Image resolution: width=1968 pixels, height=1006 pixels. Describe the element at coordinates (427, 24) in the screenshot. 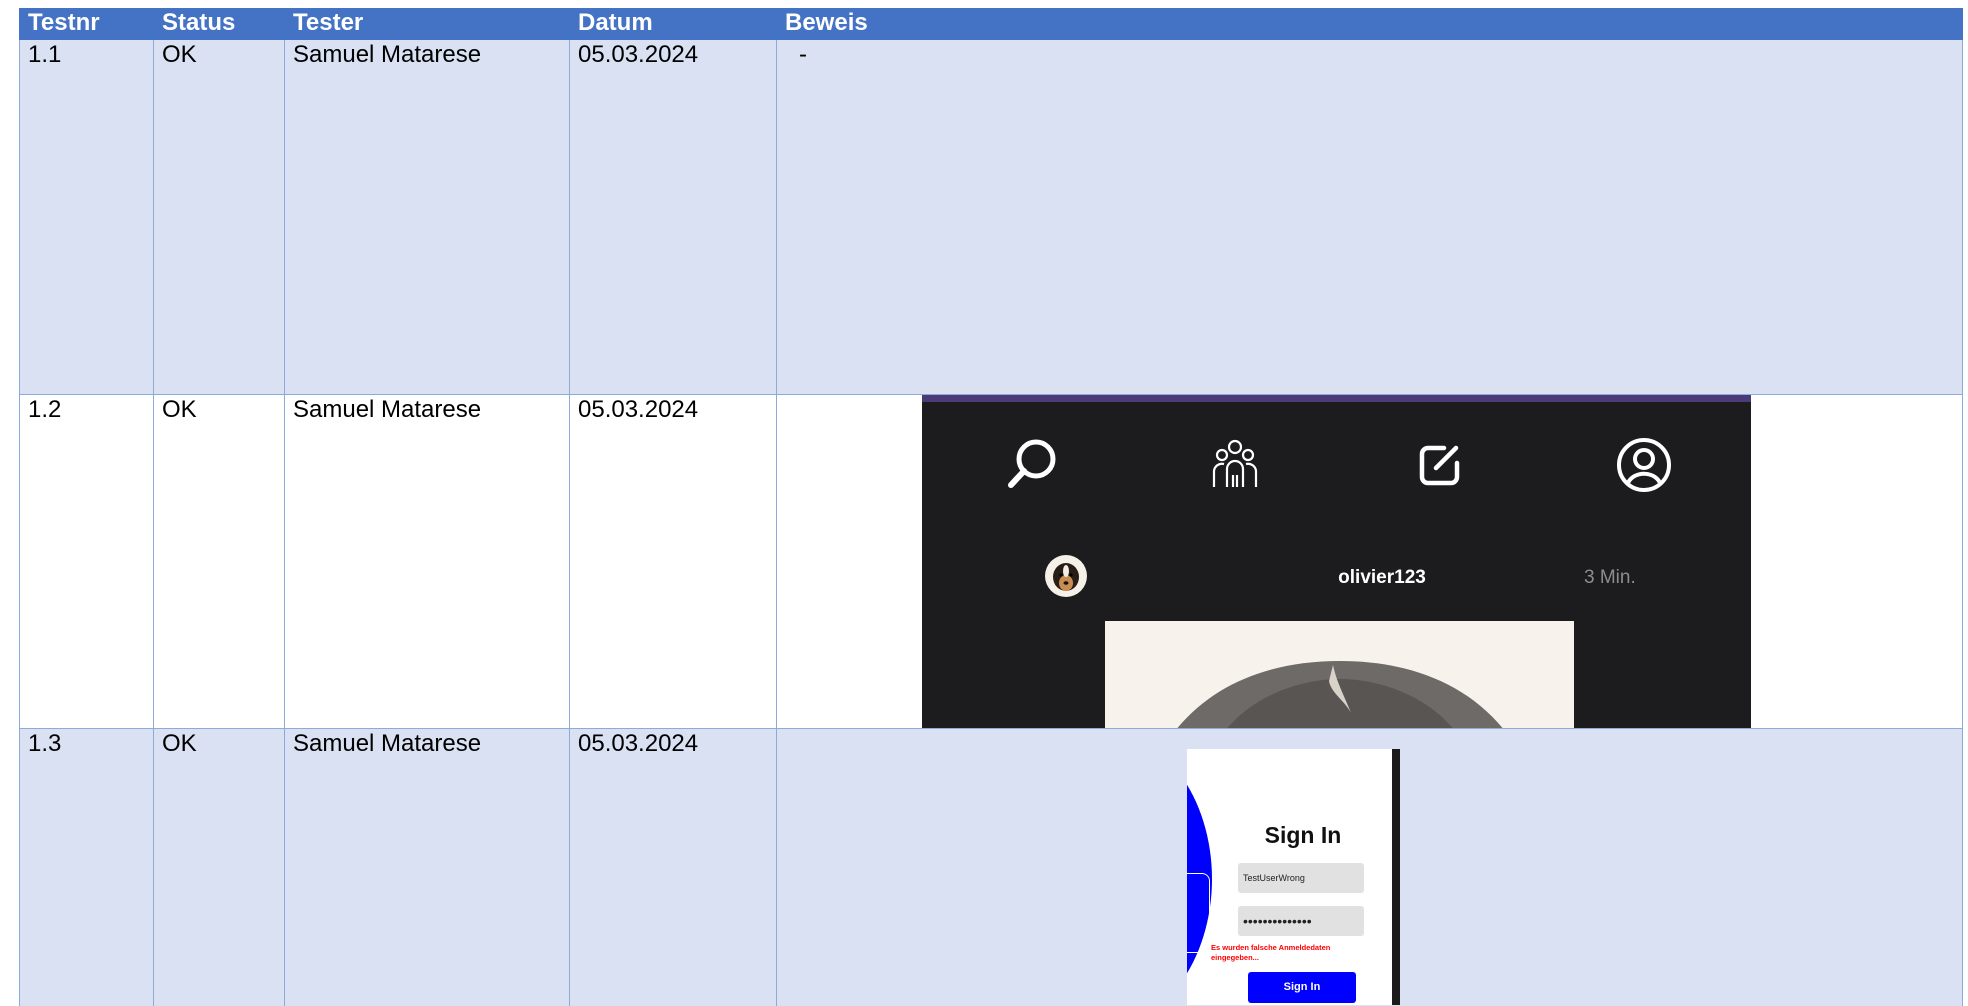

I see `header-tester: Tester` at that location.